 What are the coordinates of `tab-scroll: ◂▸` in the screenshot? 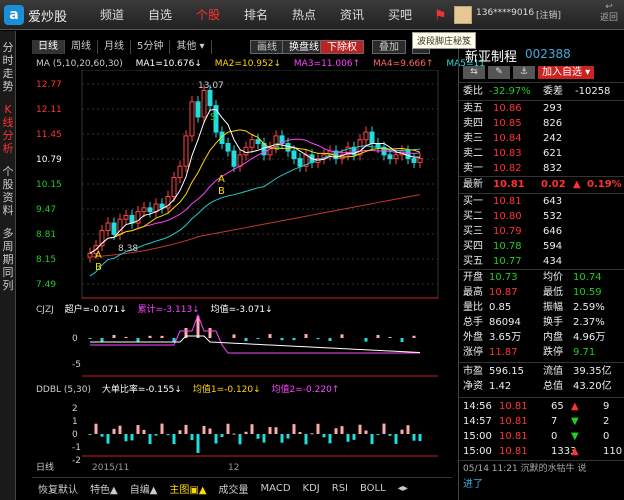 It's located at (403, 488).